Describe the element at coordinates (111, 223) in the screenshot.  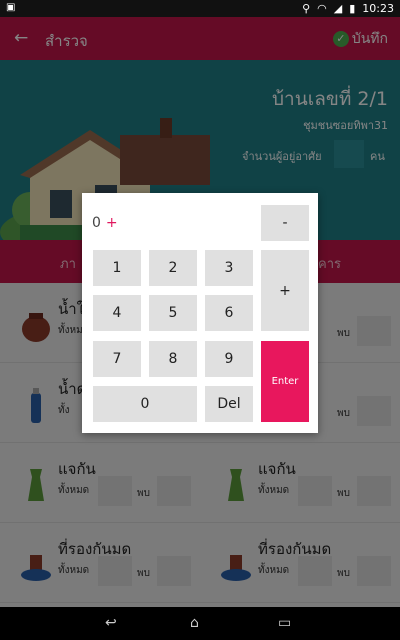
I see `display-operator: +` at that location.